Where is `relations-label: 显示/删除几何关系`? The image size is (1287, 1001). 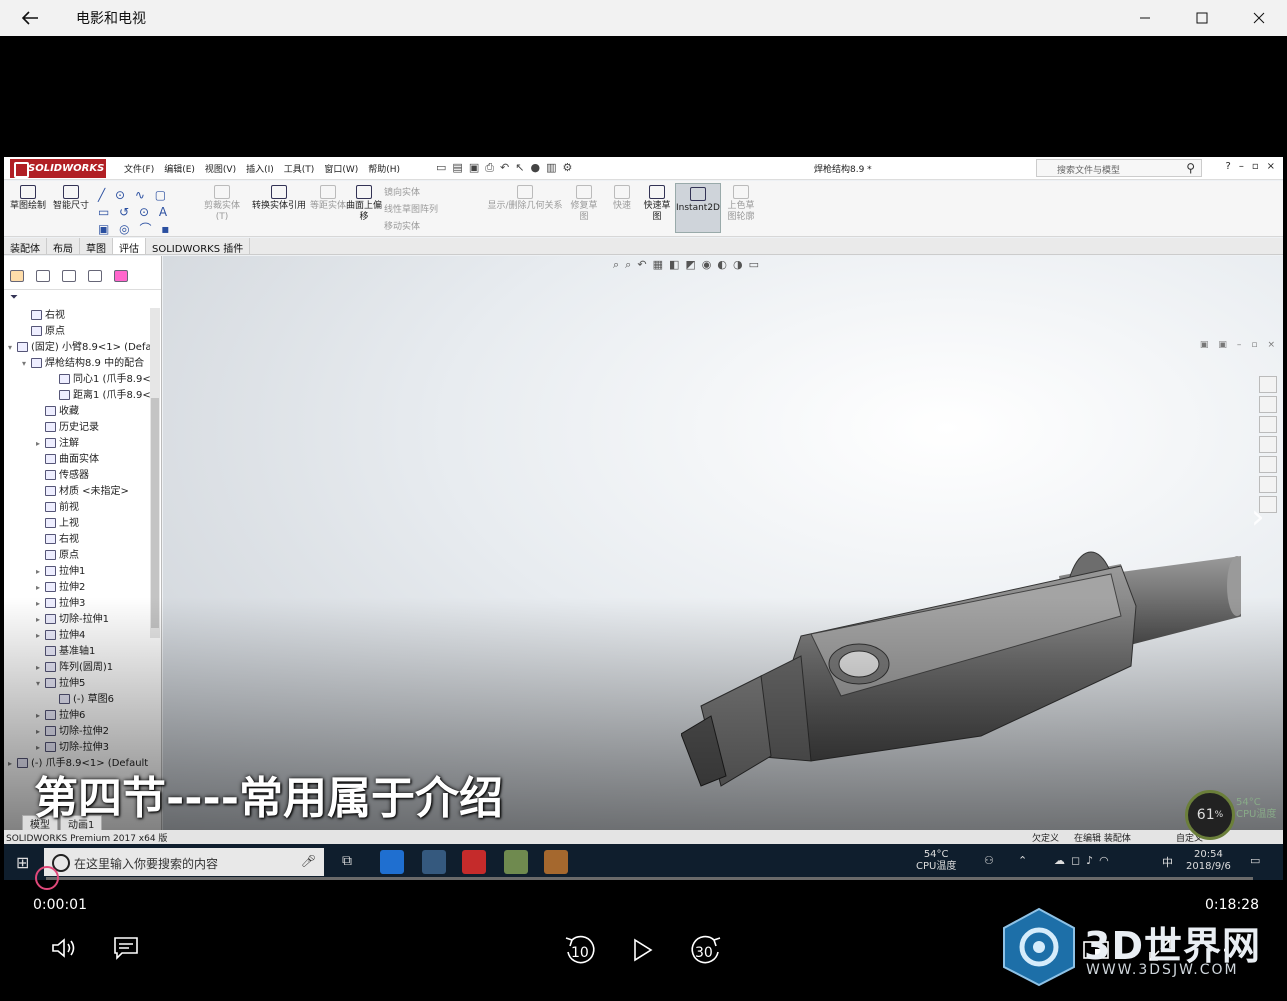
relations-label: 显示/删除几何关系 is located at coordinates (525, 206).